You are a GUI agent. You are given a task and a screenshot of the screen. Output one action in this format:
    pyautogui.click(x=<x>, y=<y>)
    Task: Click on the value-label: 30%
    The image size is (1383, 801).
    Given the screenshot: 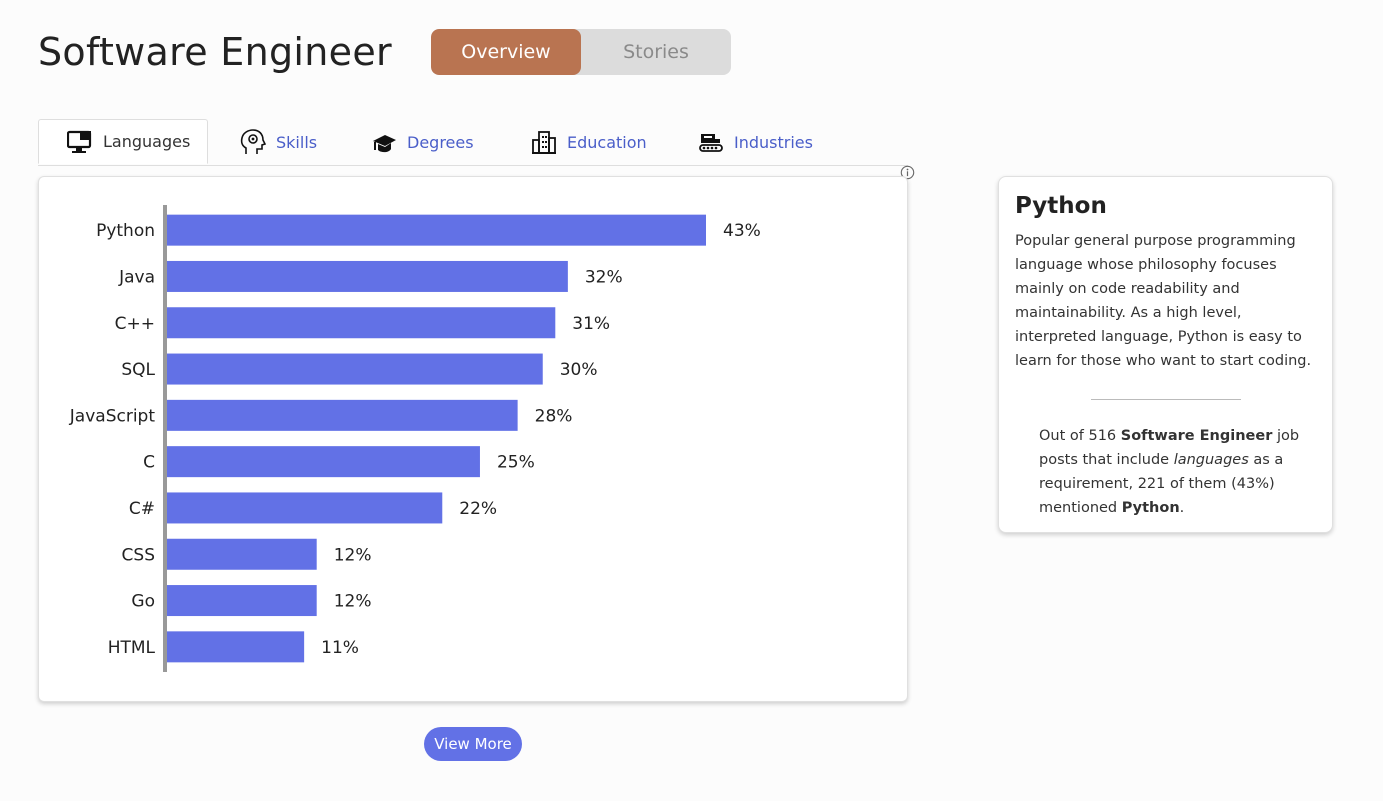 What is the action you would take?
    pyautogui.click(x=579, y=370)
    